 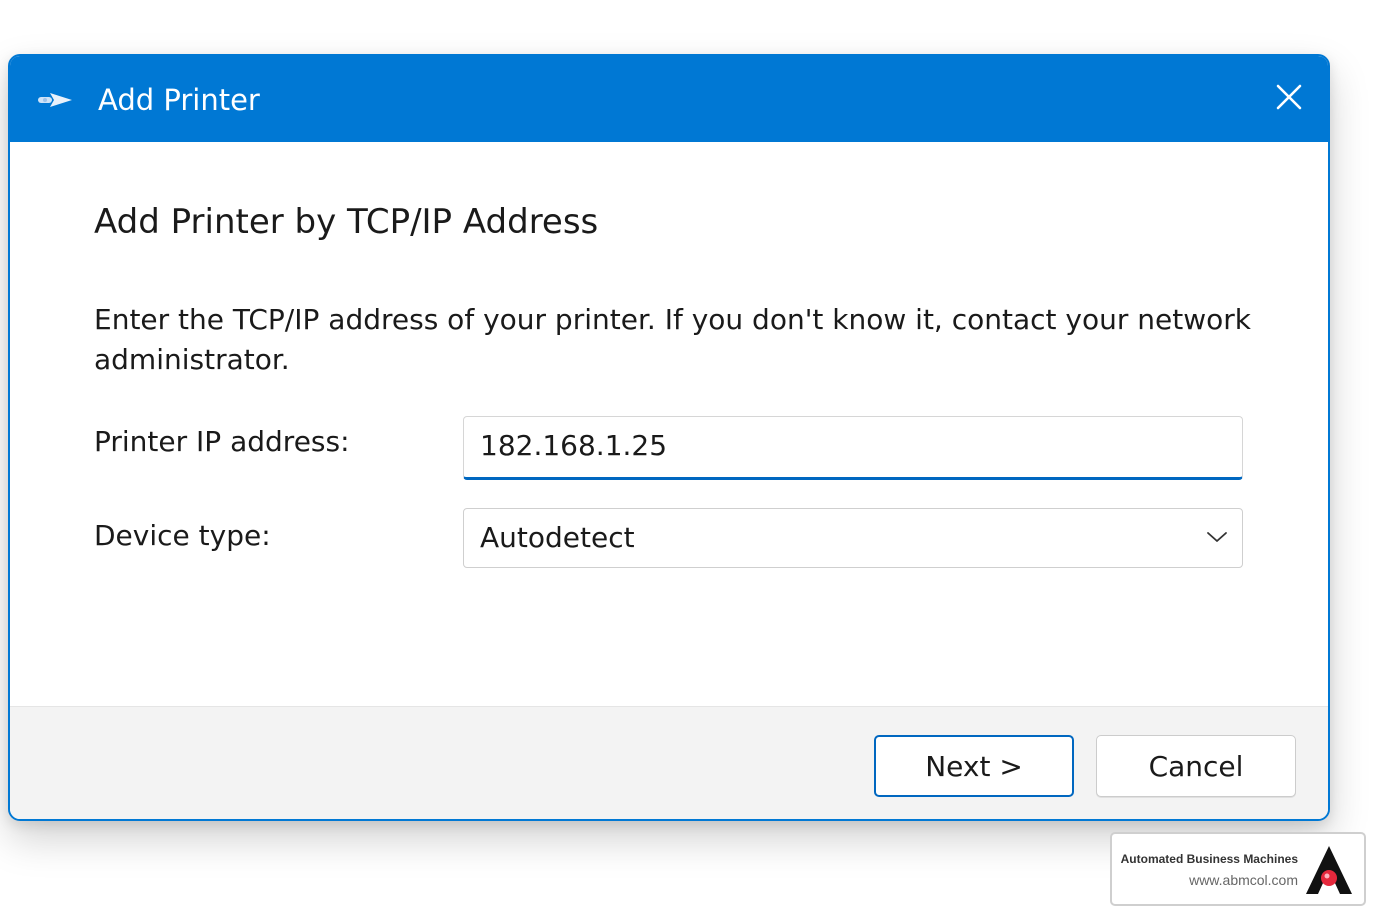 What do you see at coordinates (56, 100) in the screenshot?
I see `printer-arrow-icon` at bounding box center [56, 100].